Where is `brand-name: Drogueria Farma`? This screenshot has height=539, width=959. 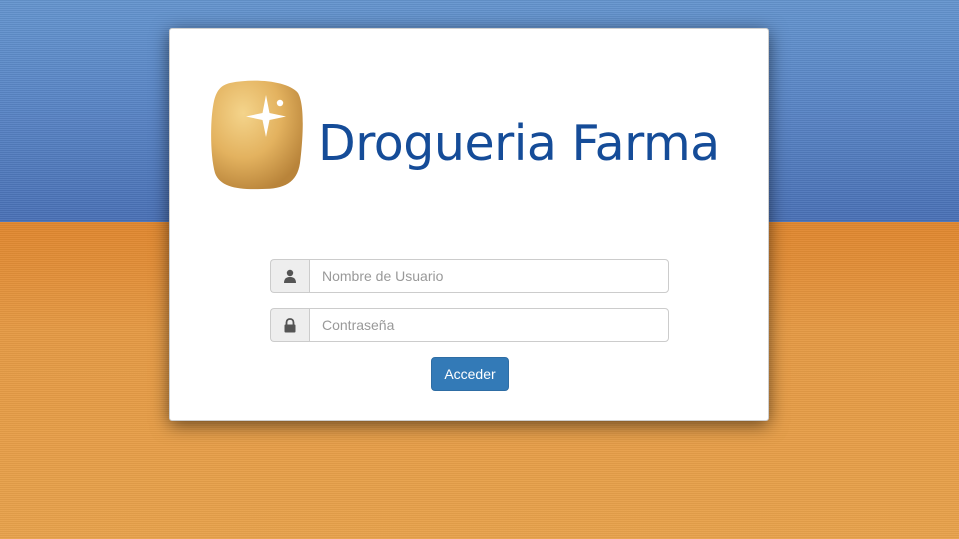
brand-name: Drogueria Farma is located at coordinates (519, 143).